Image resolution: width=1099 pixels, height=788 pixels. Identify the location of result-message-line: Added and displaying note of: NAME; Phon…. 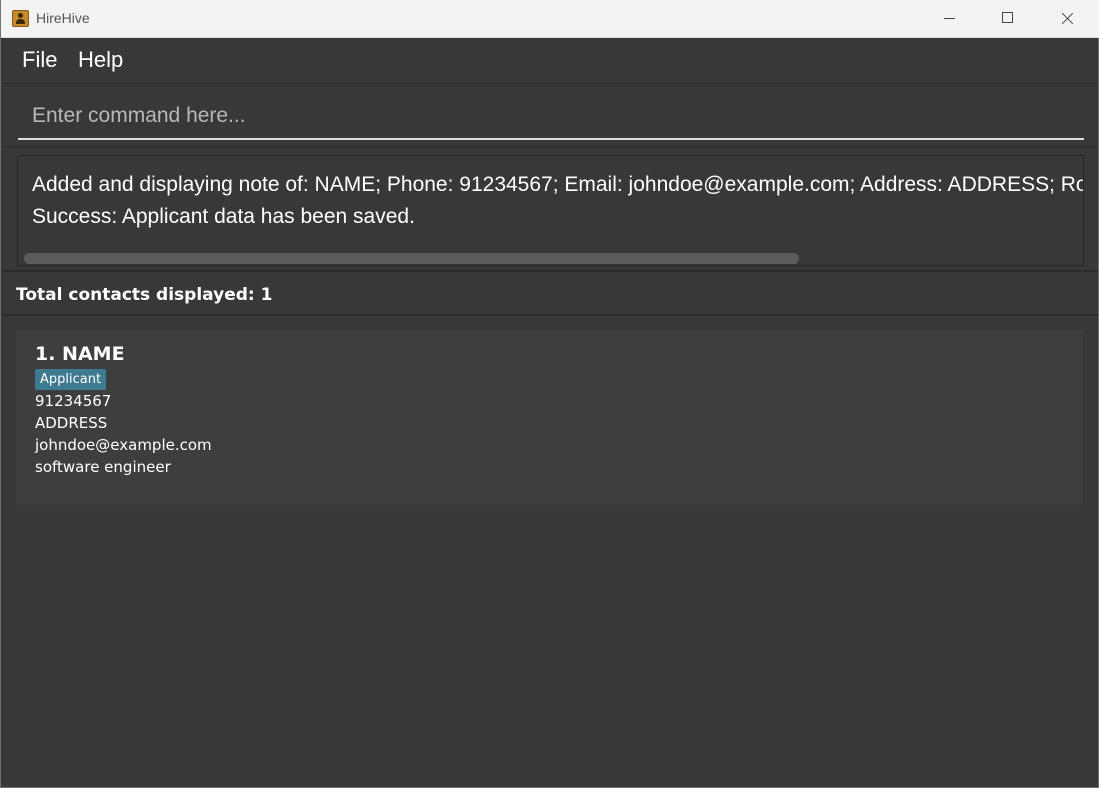
(558, 184).